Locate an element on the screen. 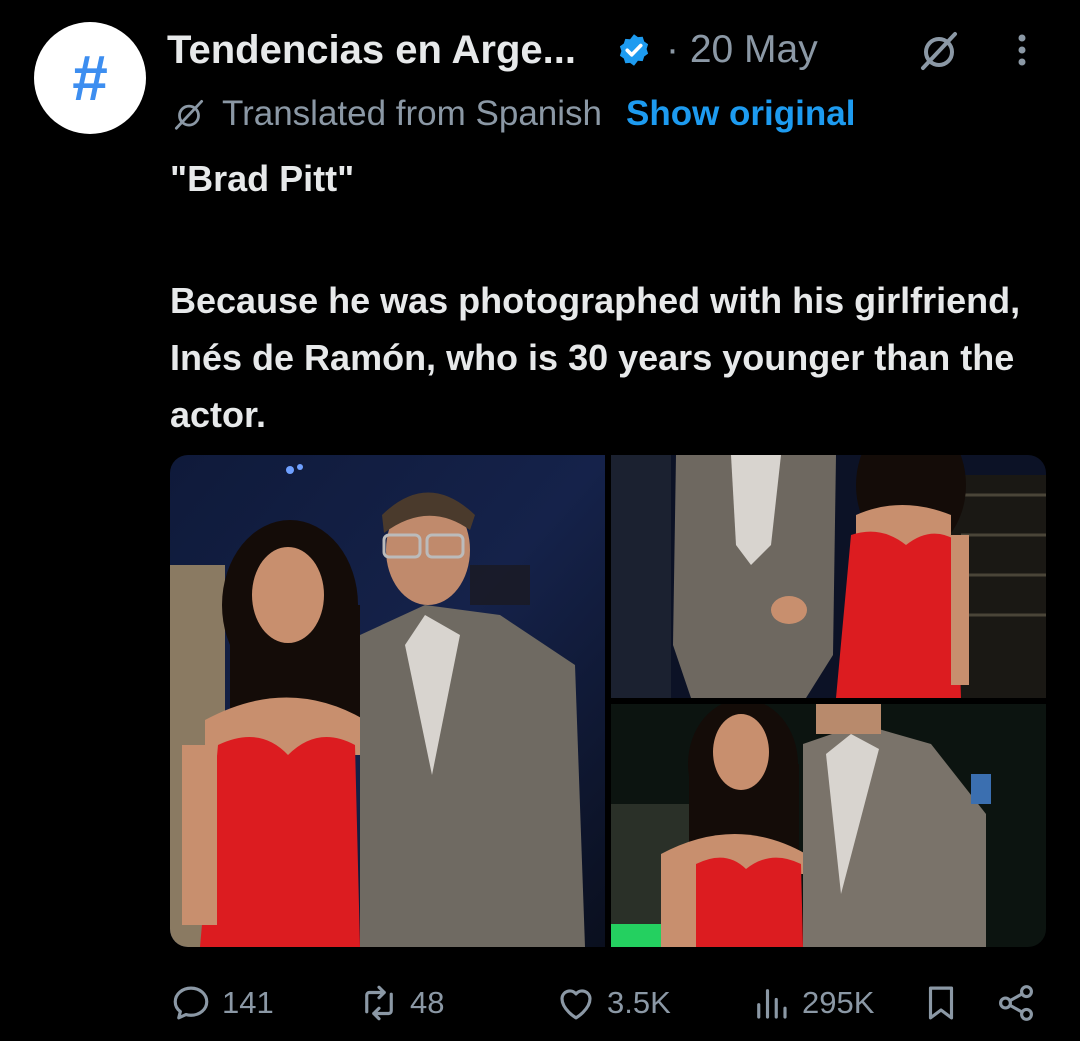 The height and width of the screenshot is (1041, 1080). author-avatar: # is located at coordinates (90, 78).